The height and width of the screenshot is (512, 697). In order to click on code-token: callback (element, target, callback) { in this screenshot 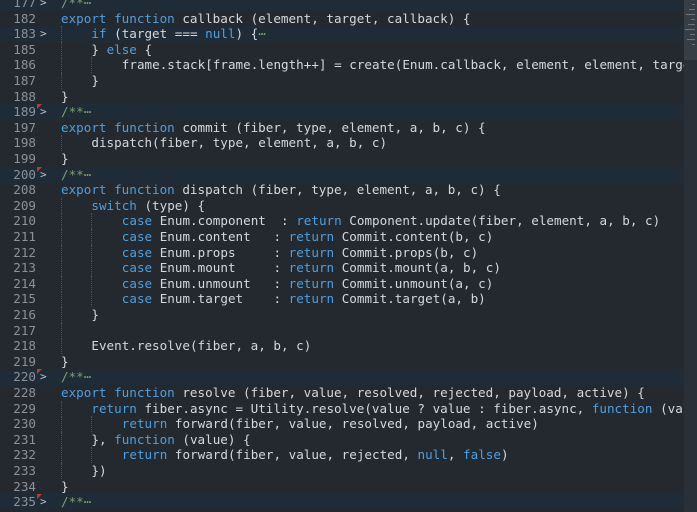, I will do `click(326, 18)`.